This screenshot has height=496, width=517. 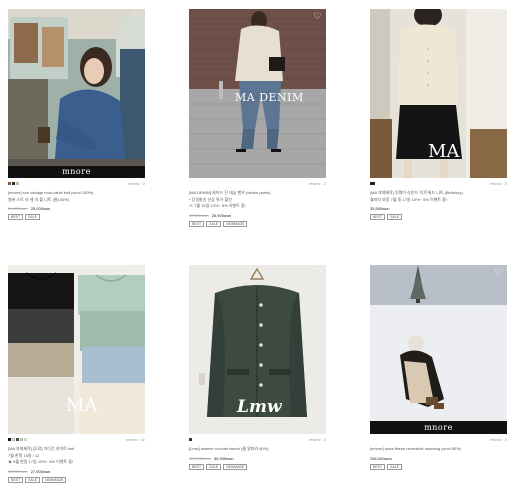 What do you see at coordinates (259, 407) in the screenshot?
I see `brand-logo: Lmw` at bounding box center [259, 407].